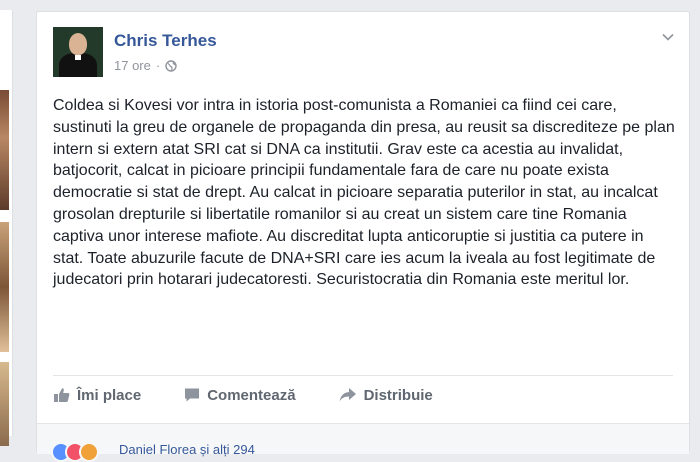 The height and width of the screenshot is (462, 700). What do you see at coordinates (347, 395) in the screenshot?
I see `share-arrow-icon` at bounding box center [347, 395].